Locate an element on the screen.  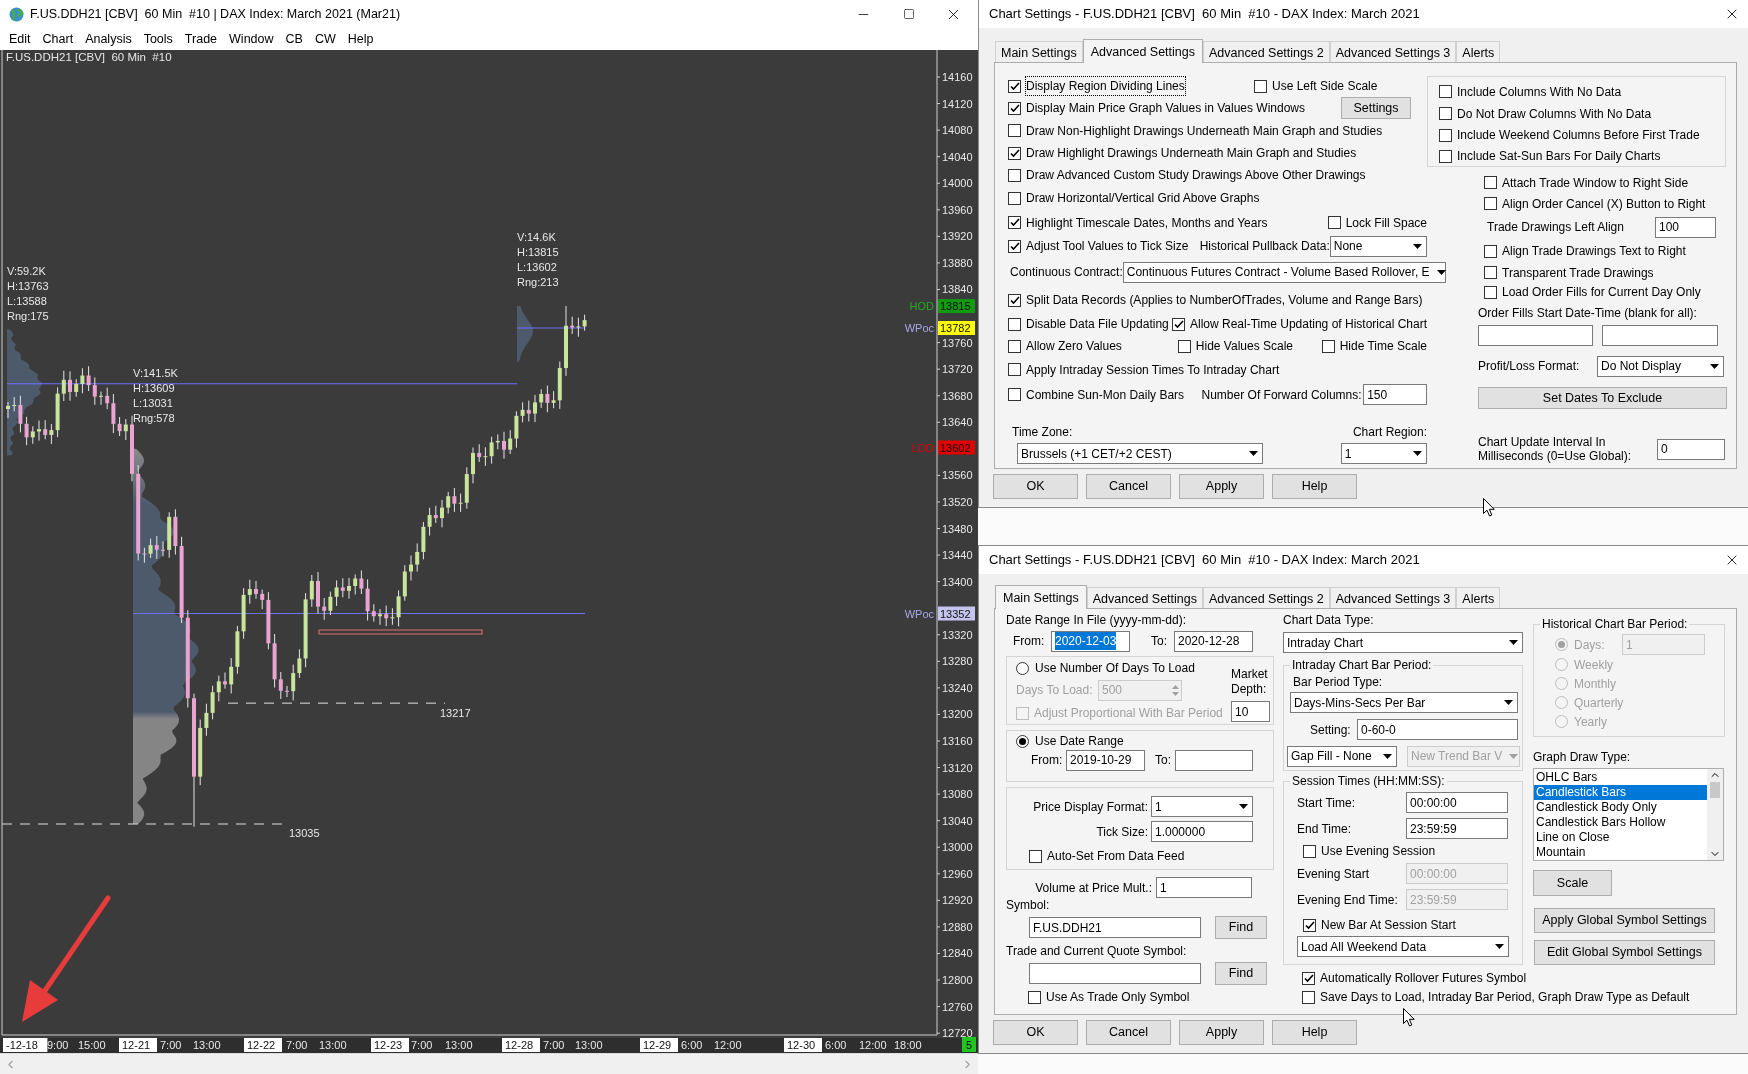
checkbox: Allow Real-Time Updating of Historical Chart is located at coordinates (1299, 324).